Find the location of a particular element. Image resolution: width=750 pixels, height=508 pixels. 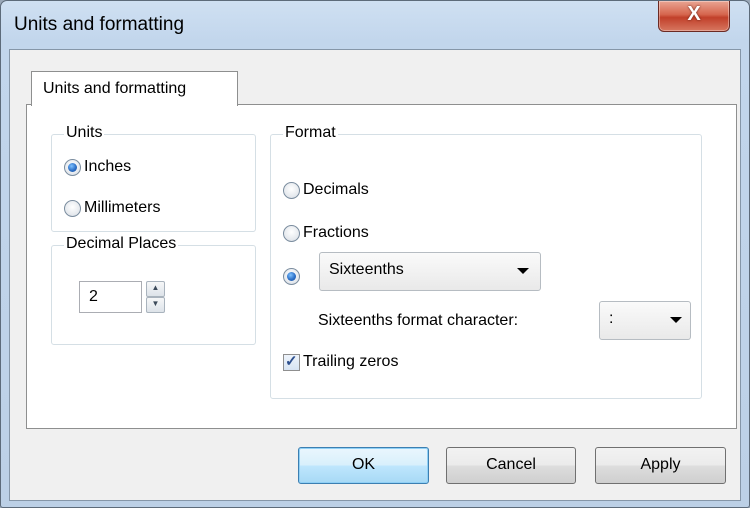

radio-button-fraction-type is located at coordinates (291, 276).